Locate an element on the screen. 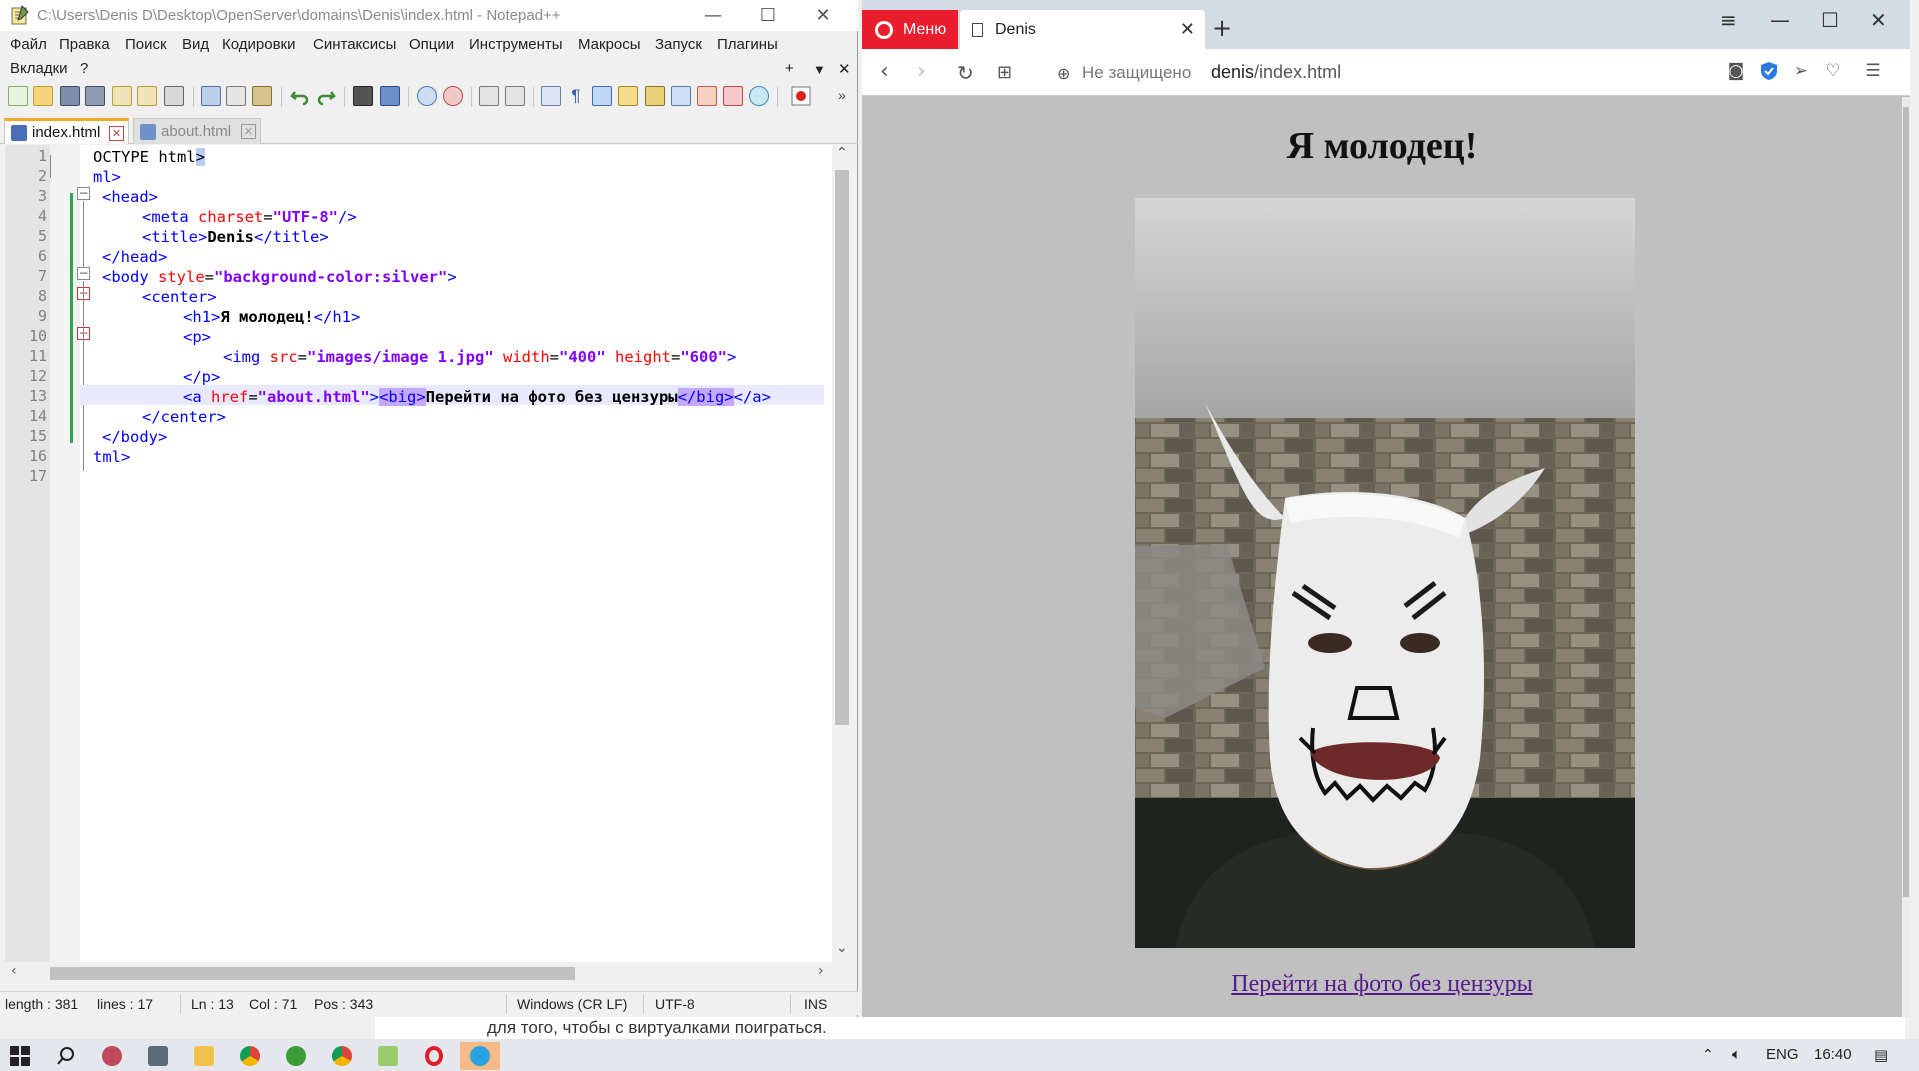 The width and height of the screenshot is (1919, 1071). browser-scrollbar is located at coordinates (1906, 557).